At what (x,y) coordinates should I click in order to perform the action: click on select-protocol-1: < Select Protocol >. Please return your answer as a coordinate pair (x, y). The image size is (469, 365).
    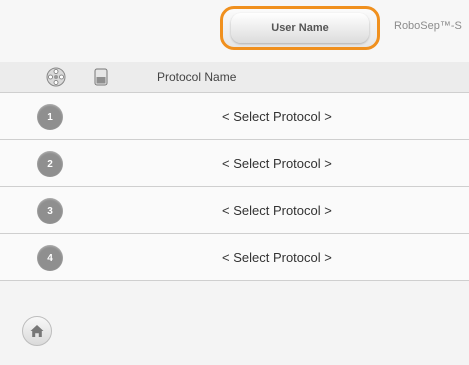
    Looking at the image, I should click on (277, 116).